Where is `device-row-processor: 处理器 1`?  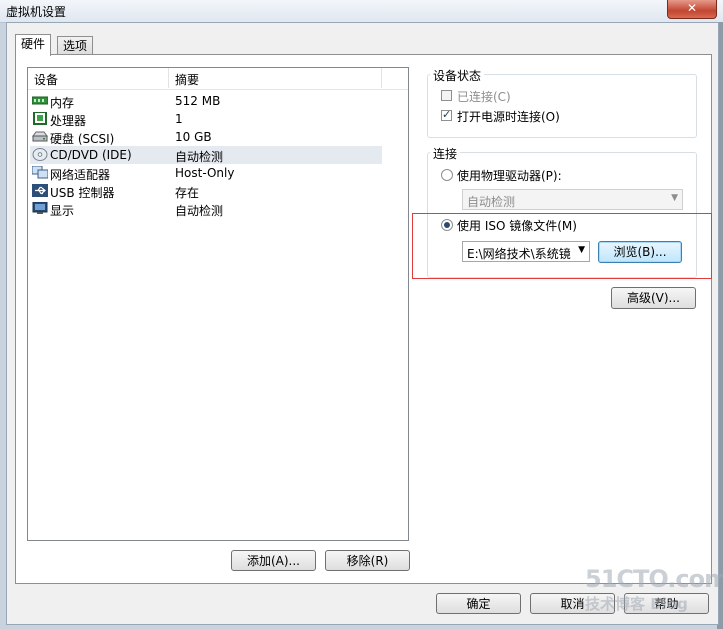
device-row-processor: 处理器 1 is located at coordinates (206, 119).